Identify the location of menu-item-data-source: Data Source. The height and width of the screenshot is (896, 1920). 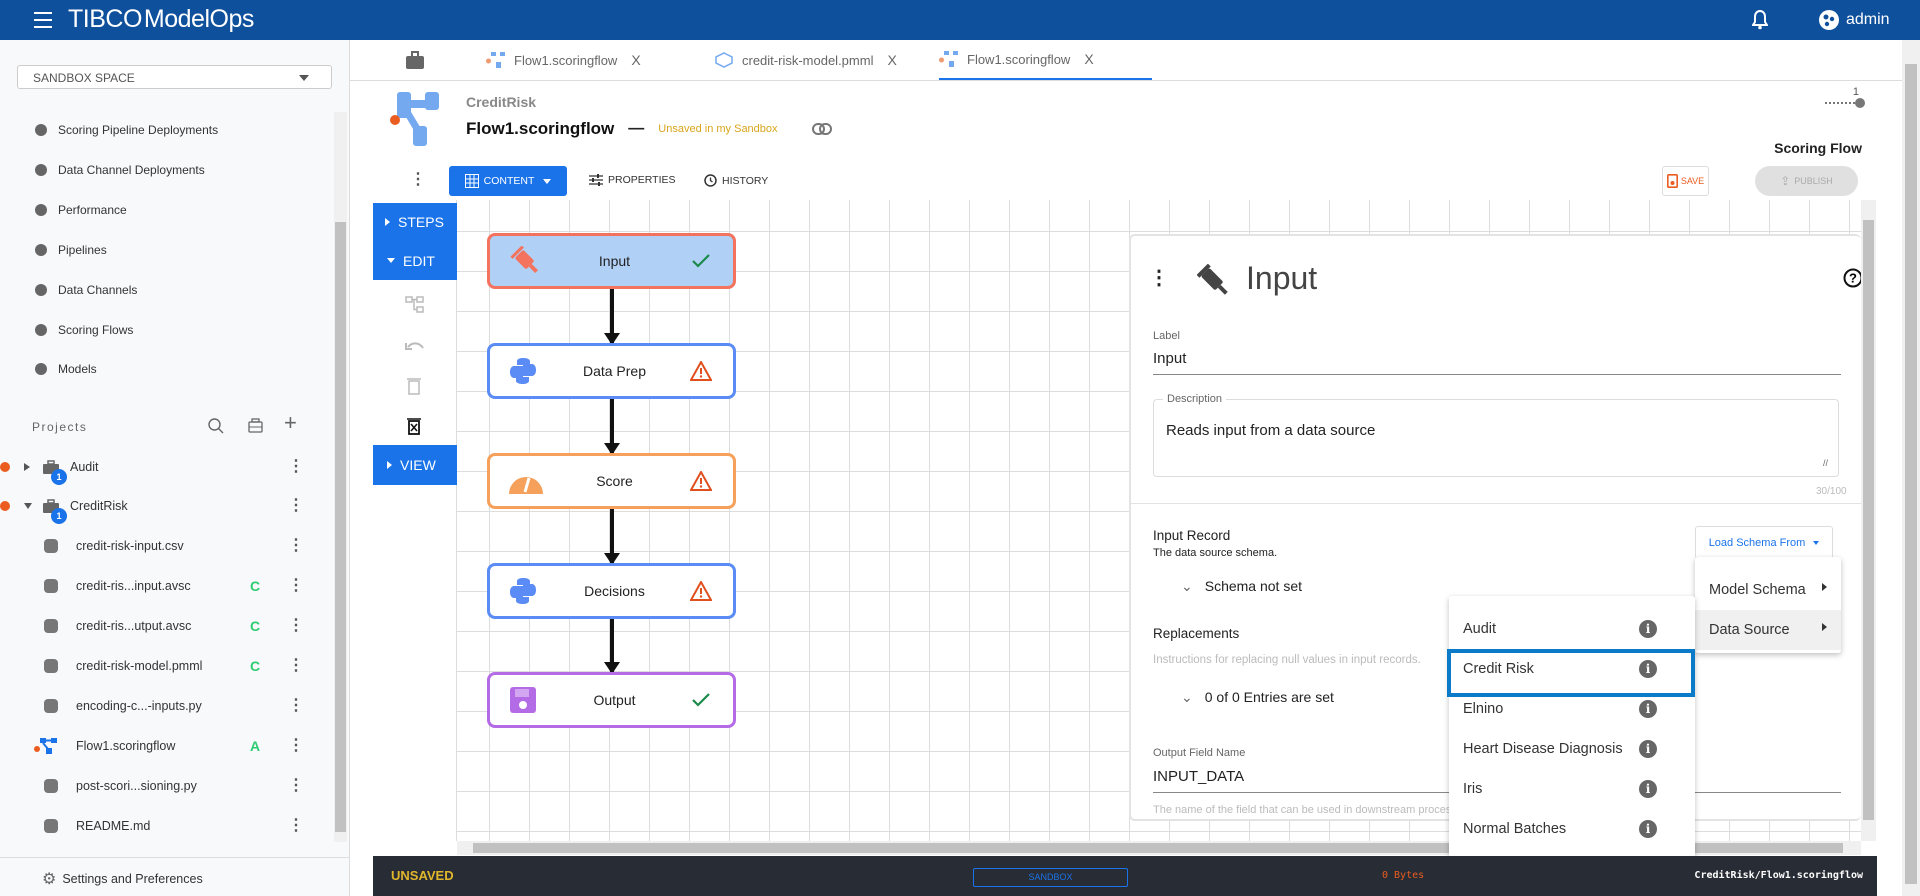
(1768, 630).